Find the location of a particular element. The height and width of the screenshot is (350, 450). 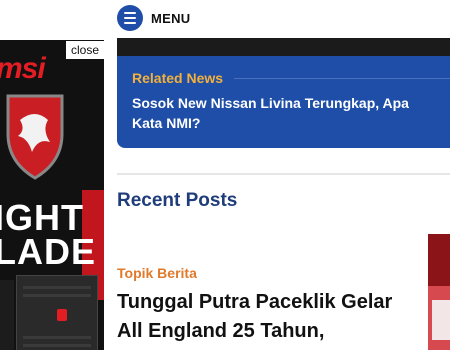

pc-case-image is located at coordinates (57, 312).